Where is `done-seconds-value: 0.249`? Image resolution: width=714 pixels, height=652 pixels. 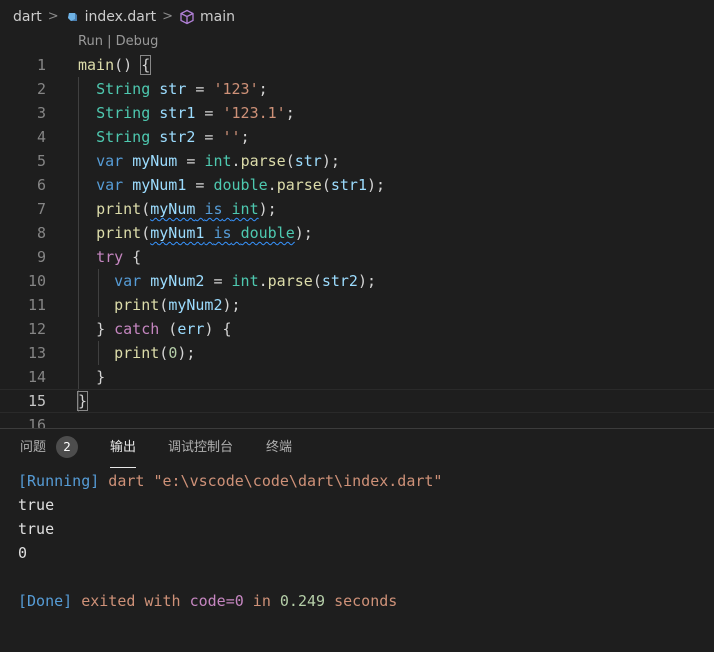 done-seconds-value: 0.249 is located at coordinates (302, 601).